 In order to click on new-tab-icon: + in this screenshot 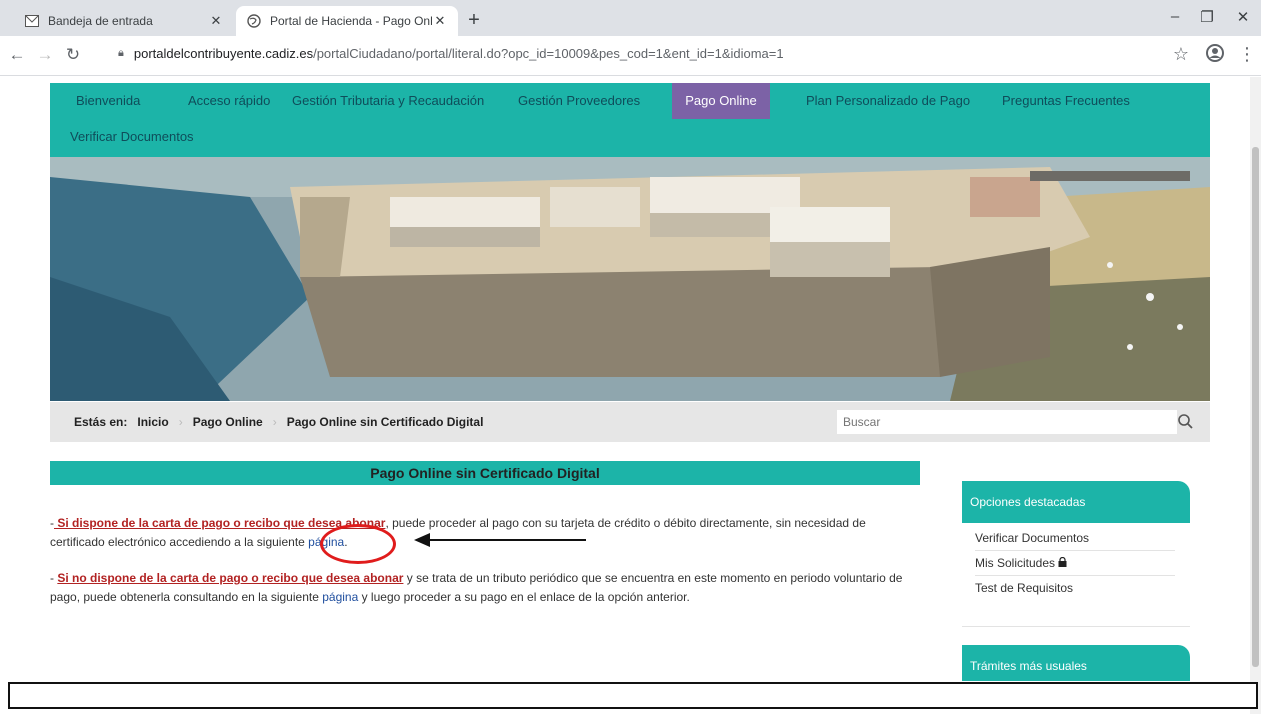, I will do `click(474, 20)`.